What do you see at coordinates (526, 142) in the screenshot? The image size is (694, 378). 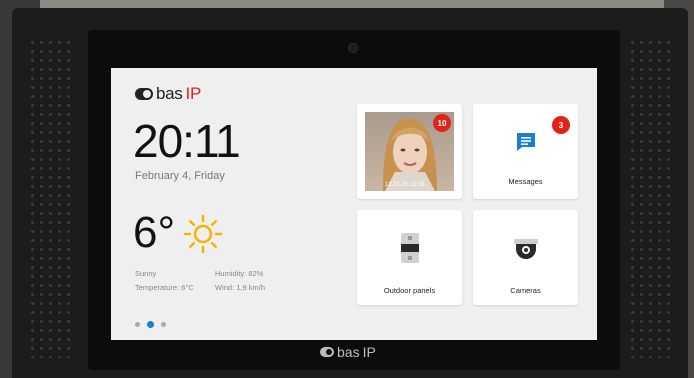 I see `message-icon` at bounding box center [526, 142].